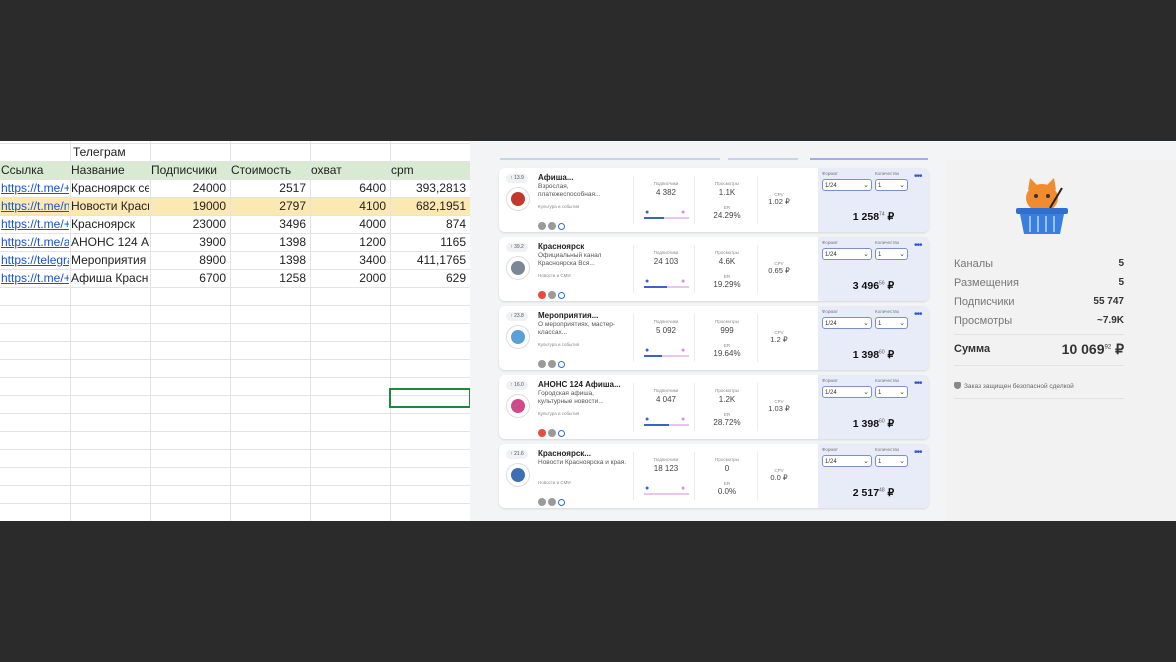  What do you see at coordinates (873, 407) in the screenshot?
I see `price-panel: Формат Количество 1/24 ⌄ 1 ⌄ 1 39860 ₽` at bounding box center [873, 407].